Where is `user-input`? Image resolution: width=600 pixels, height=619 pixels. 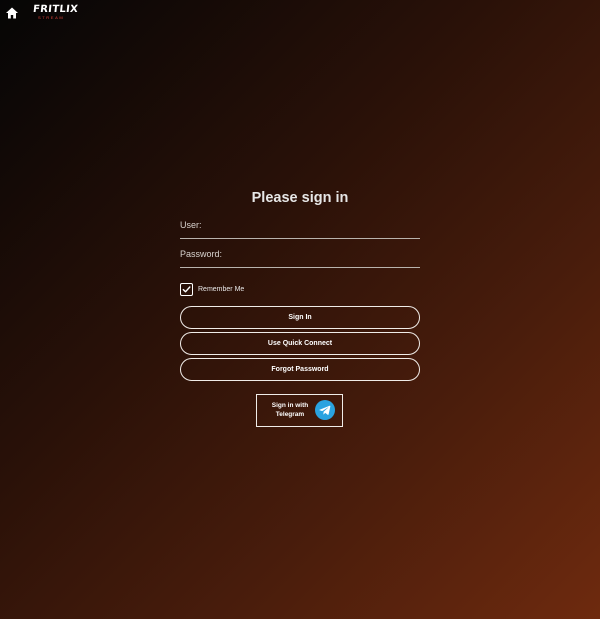 user-input is located at coordinates (300, 226).